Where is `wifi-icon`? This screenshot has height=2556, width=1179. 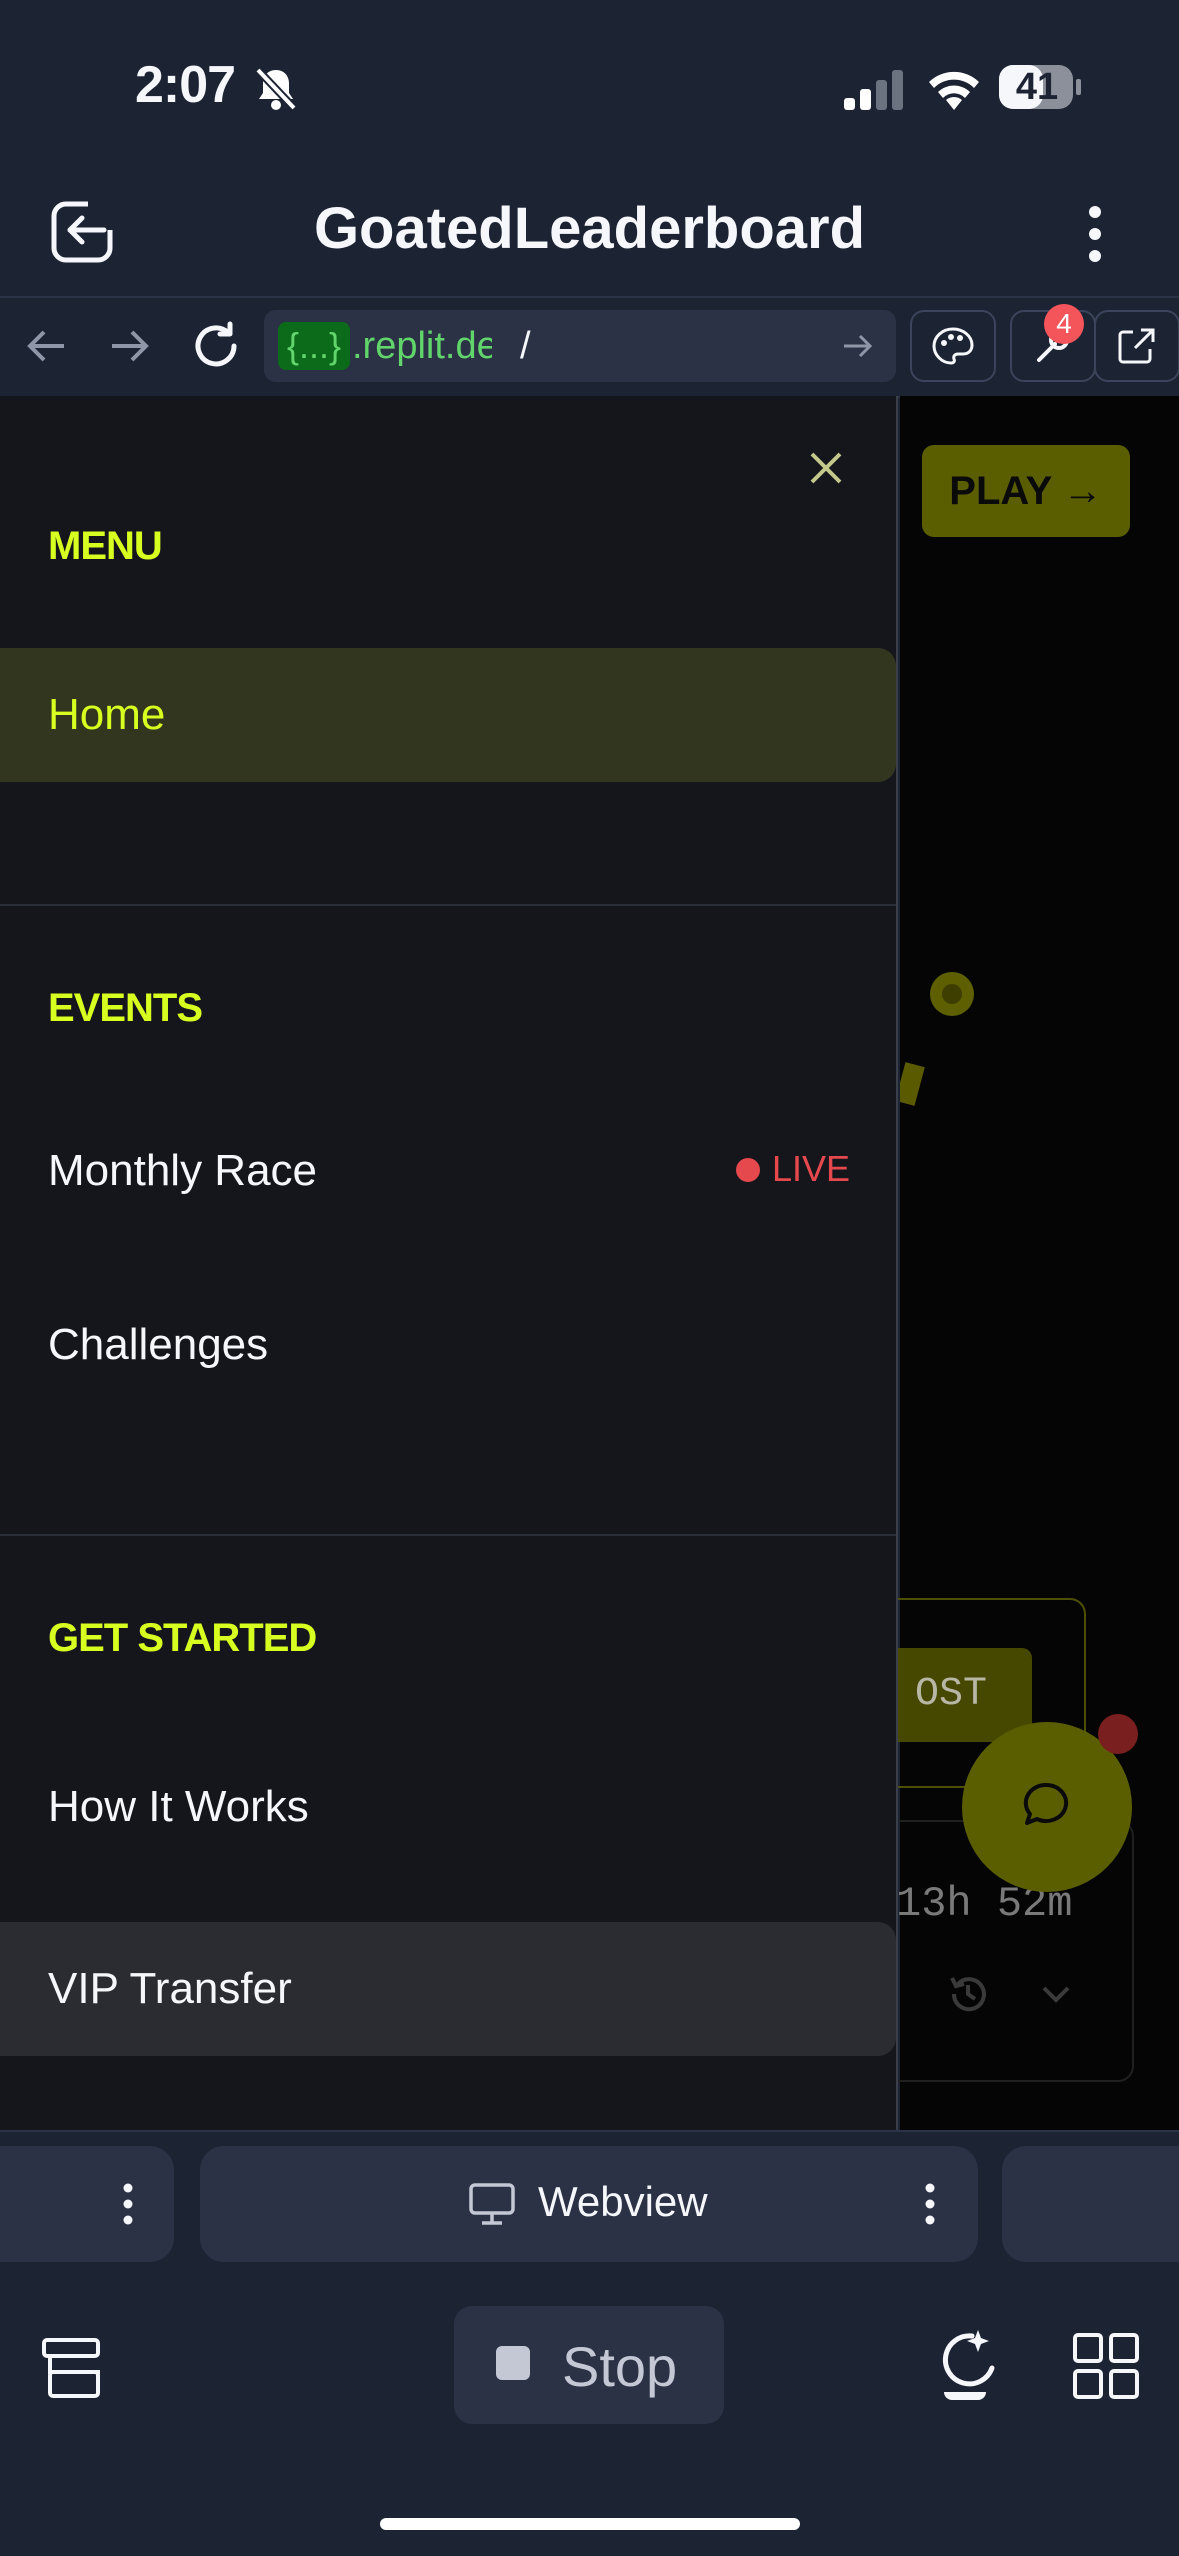
wifi-icon is located at coordinates (954, 88).